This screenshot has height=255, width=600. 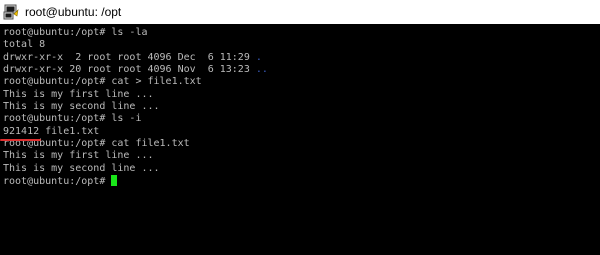 What do you see at coordinates (24, 45) in the screenshot?
I see `terminal-line: total 8` at bounding box center [24, 45].